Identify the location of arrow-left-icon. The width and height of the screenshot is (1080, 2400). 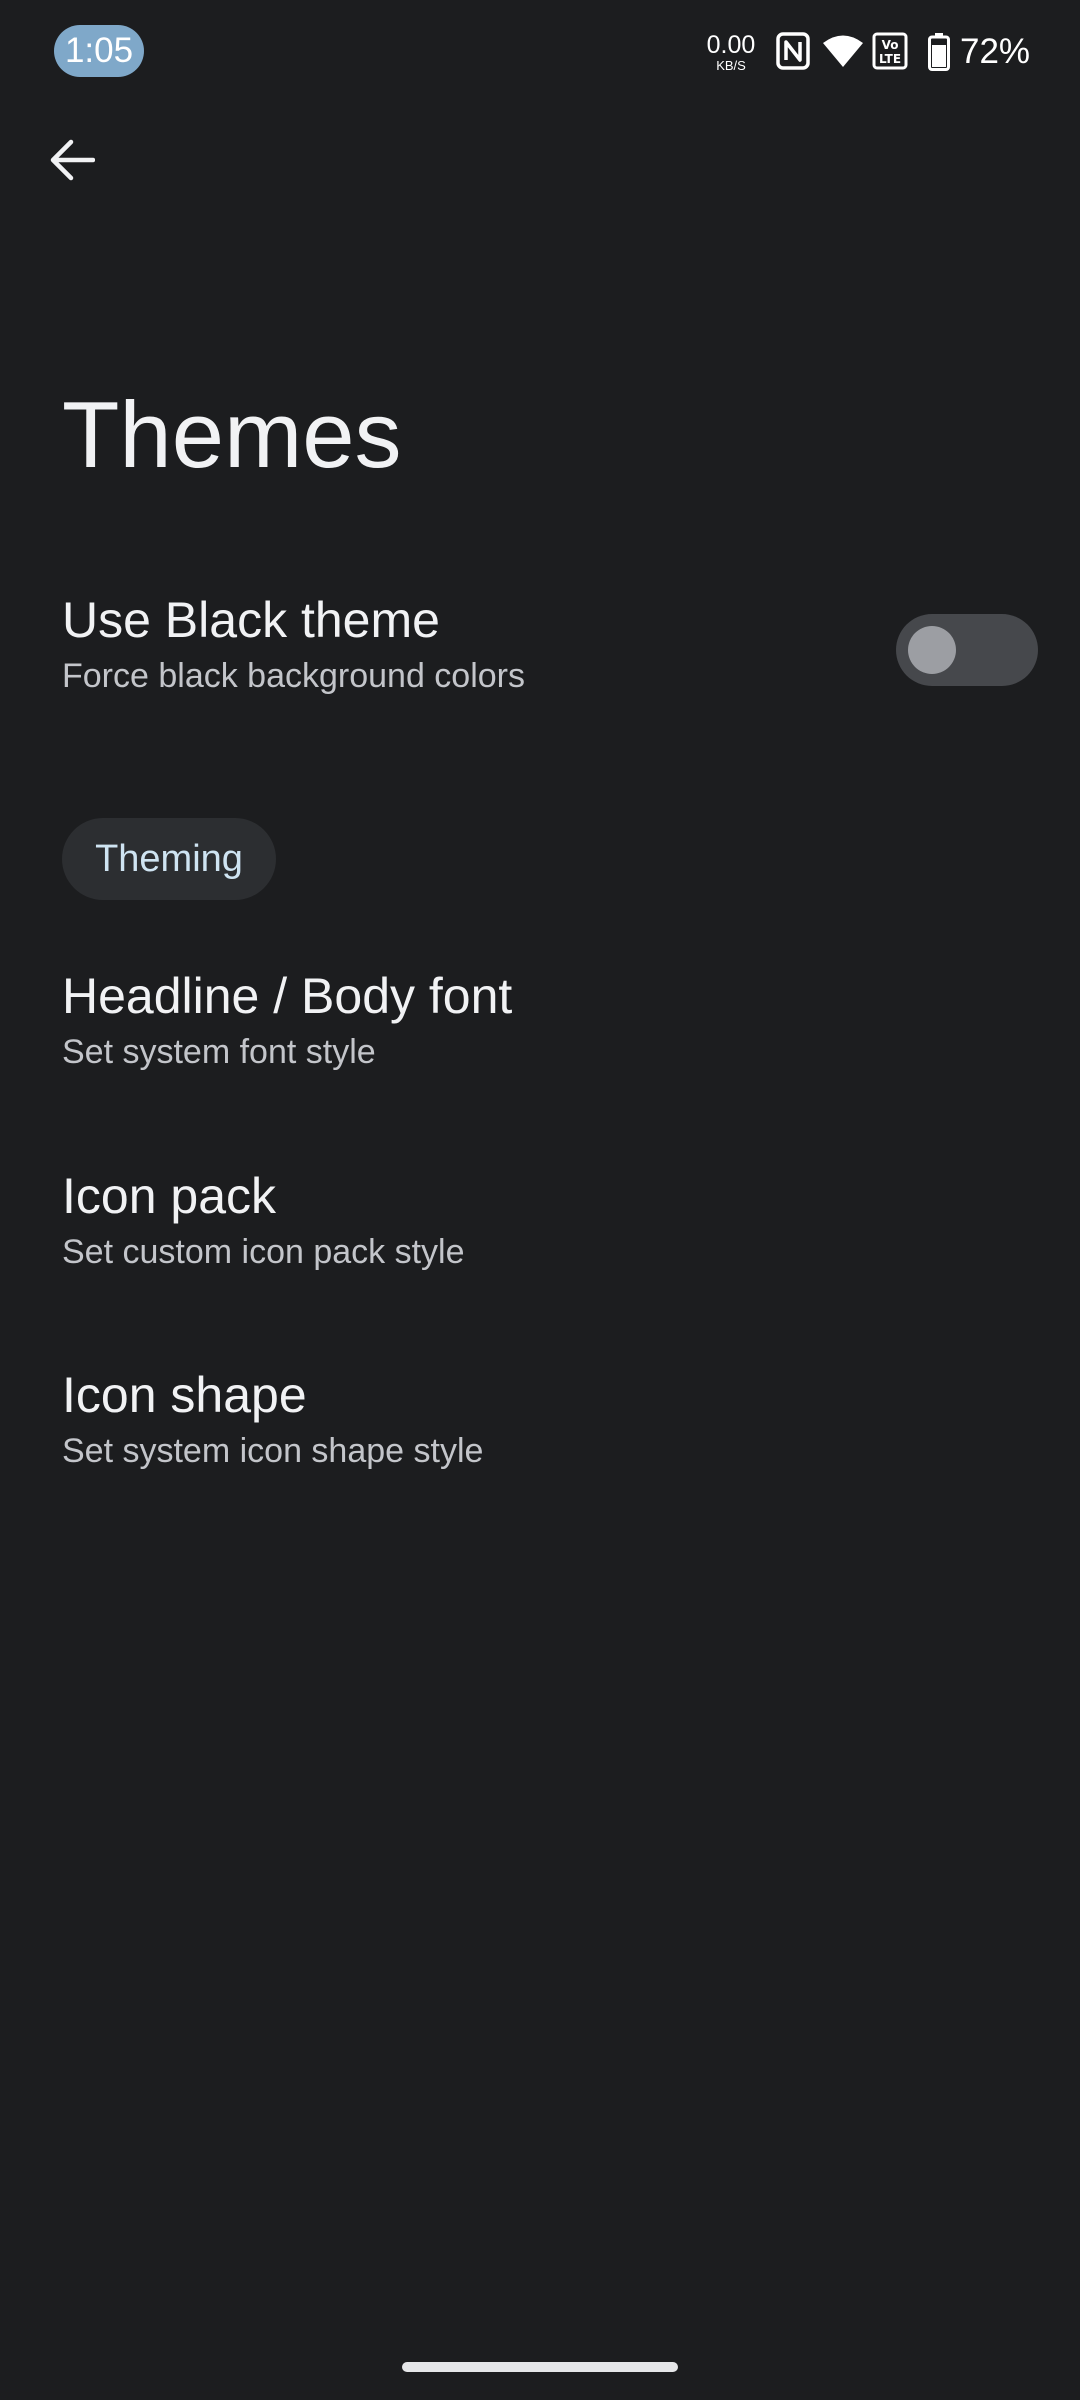
(72, 162).